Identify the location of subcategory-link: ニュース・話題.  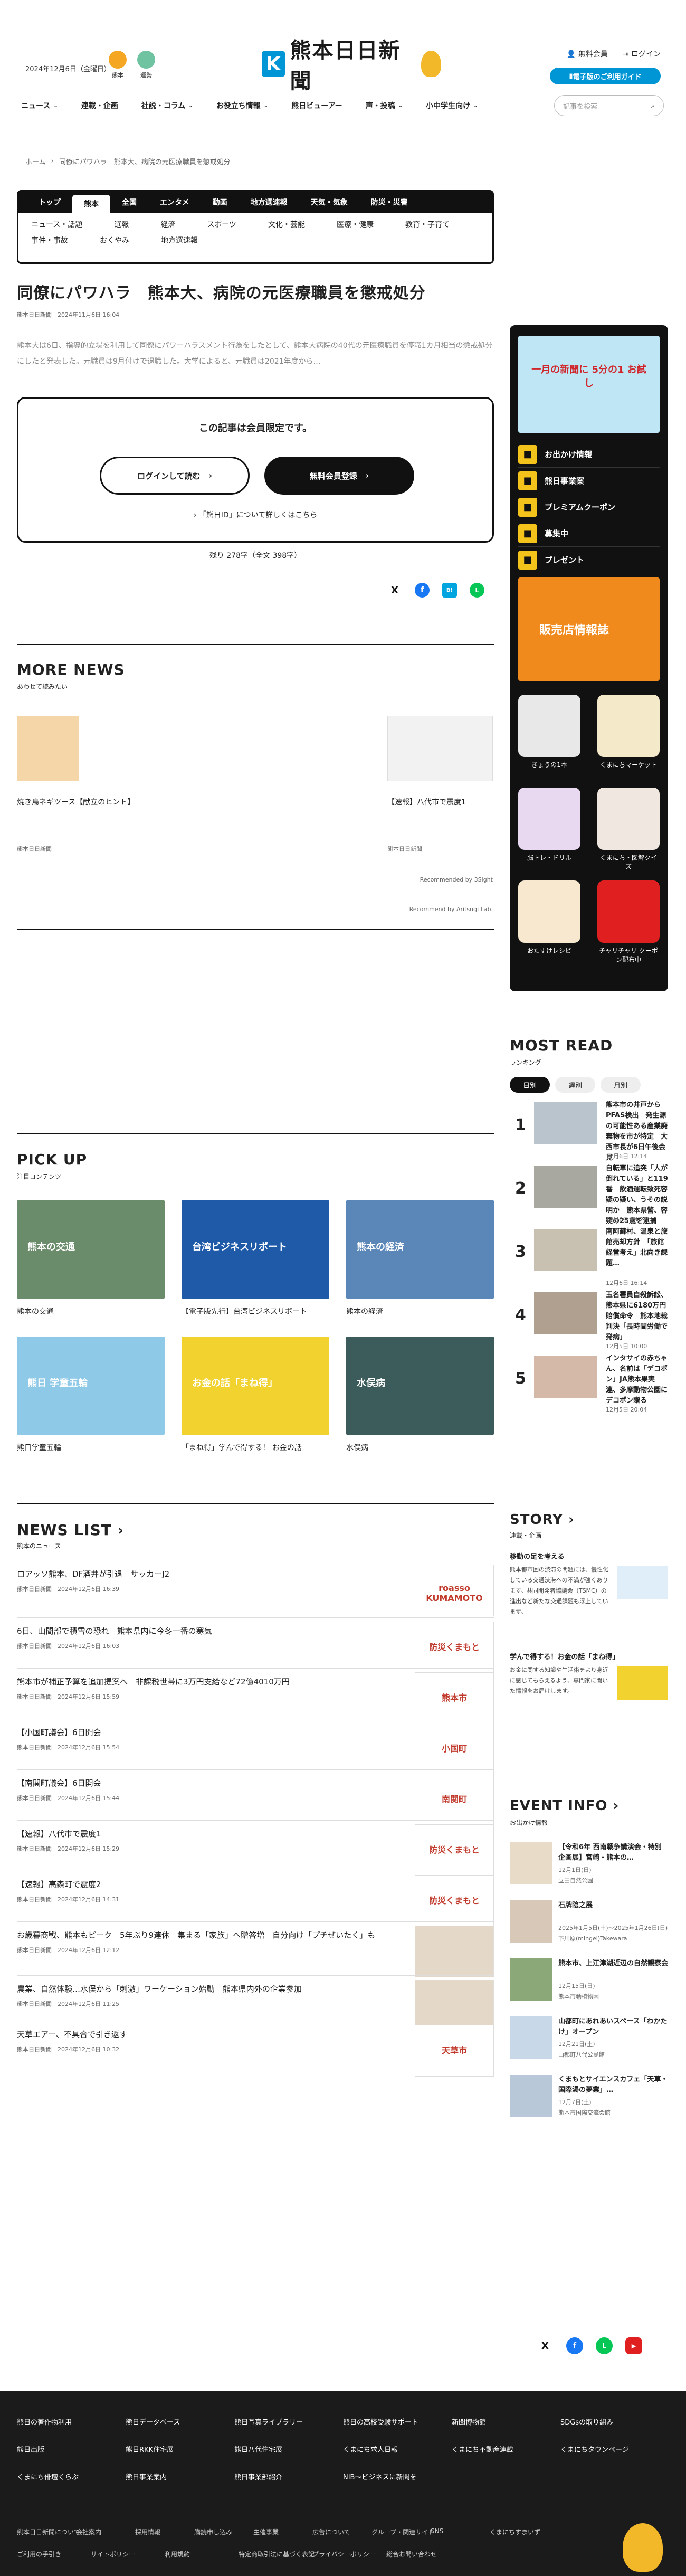
(56, 224).